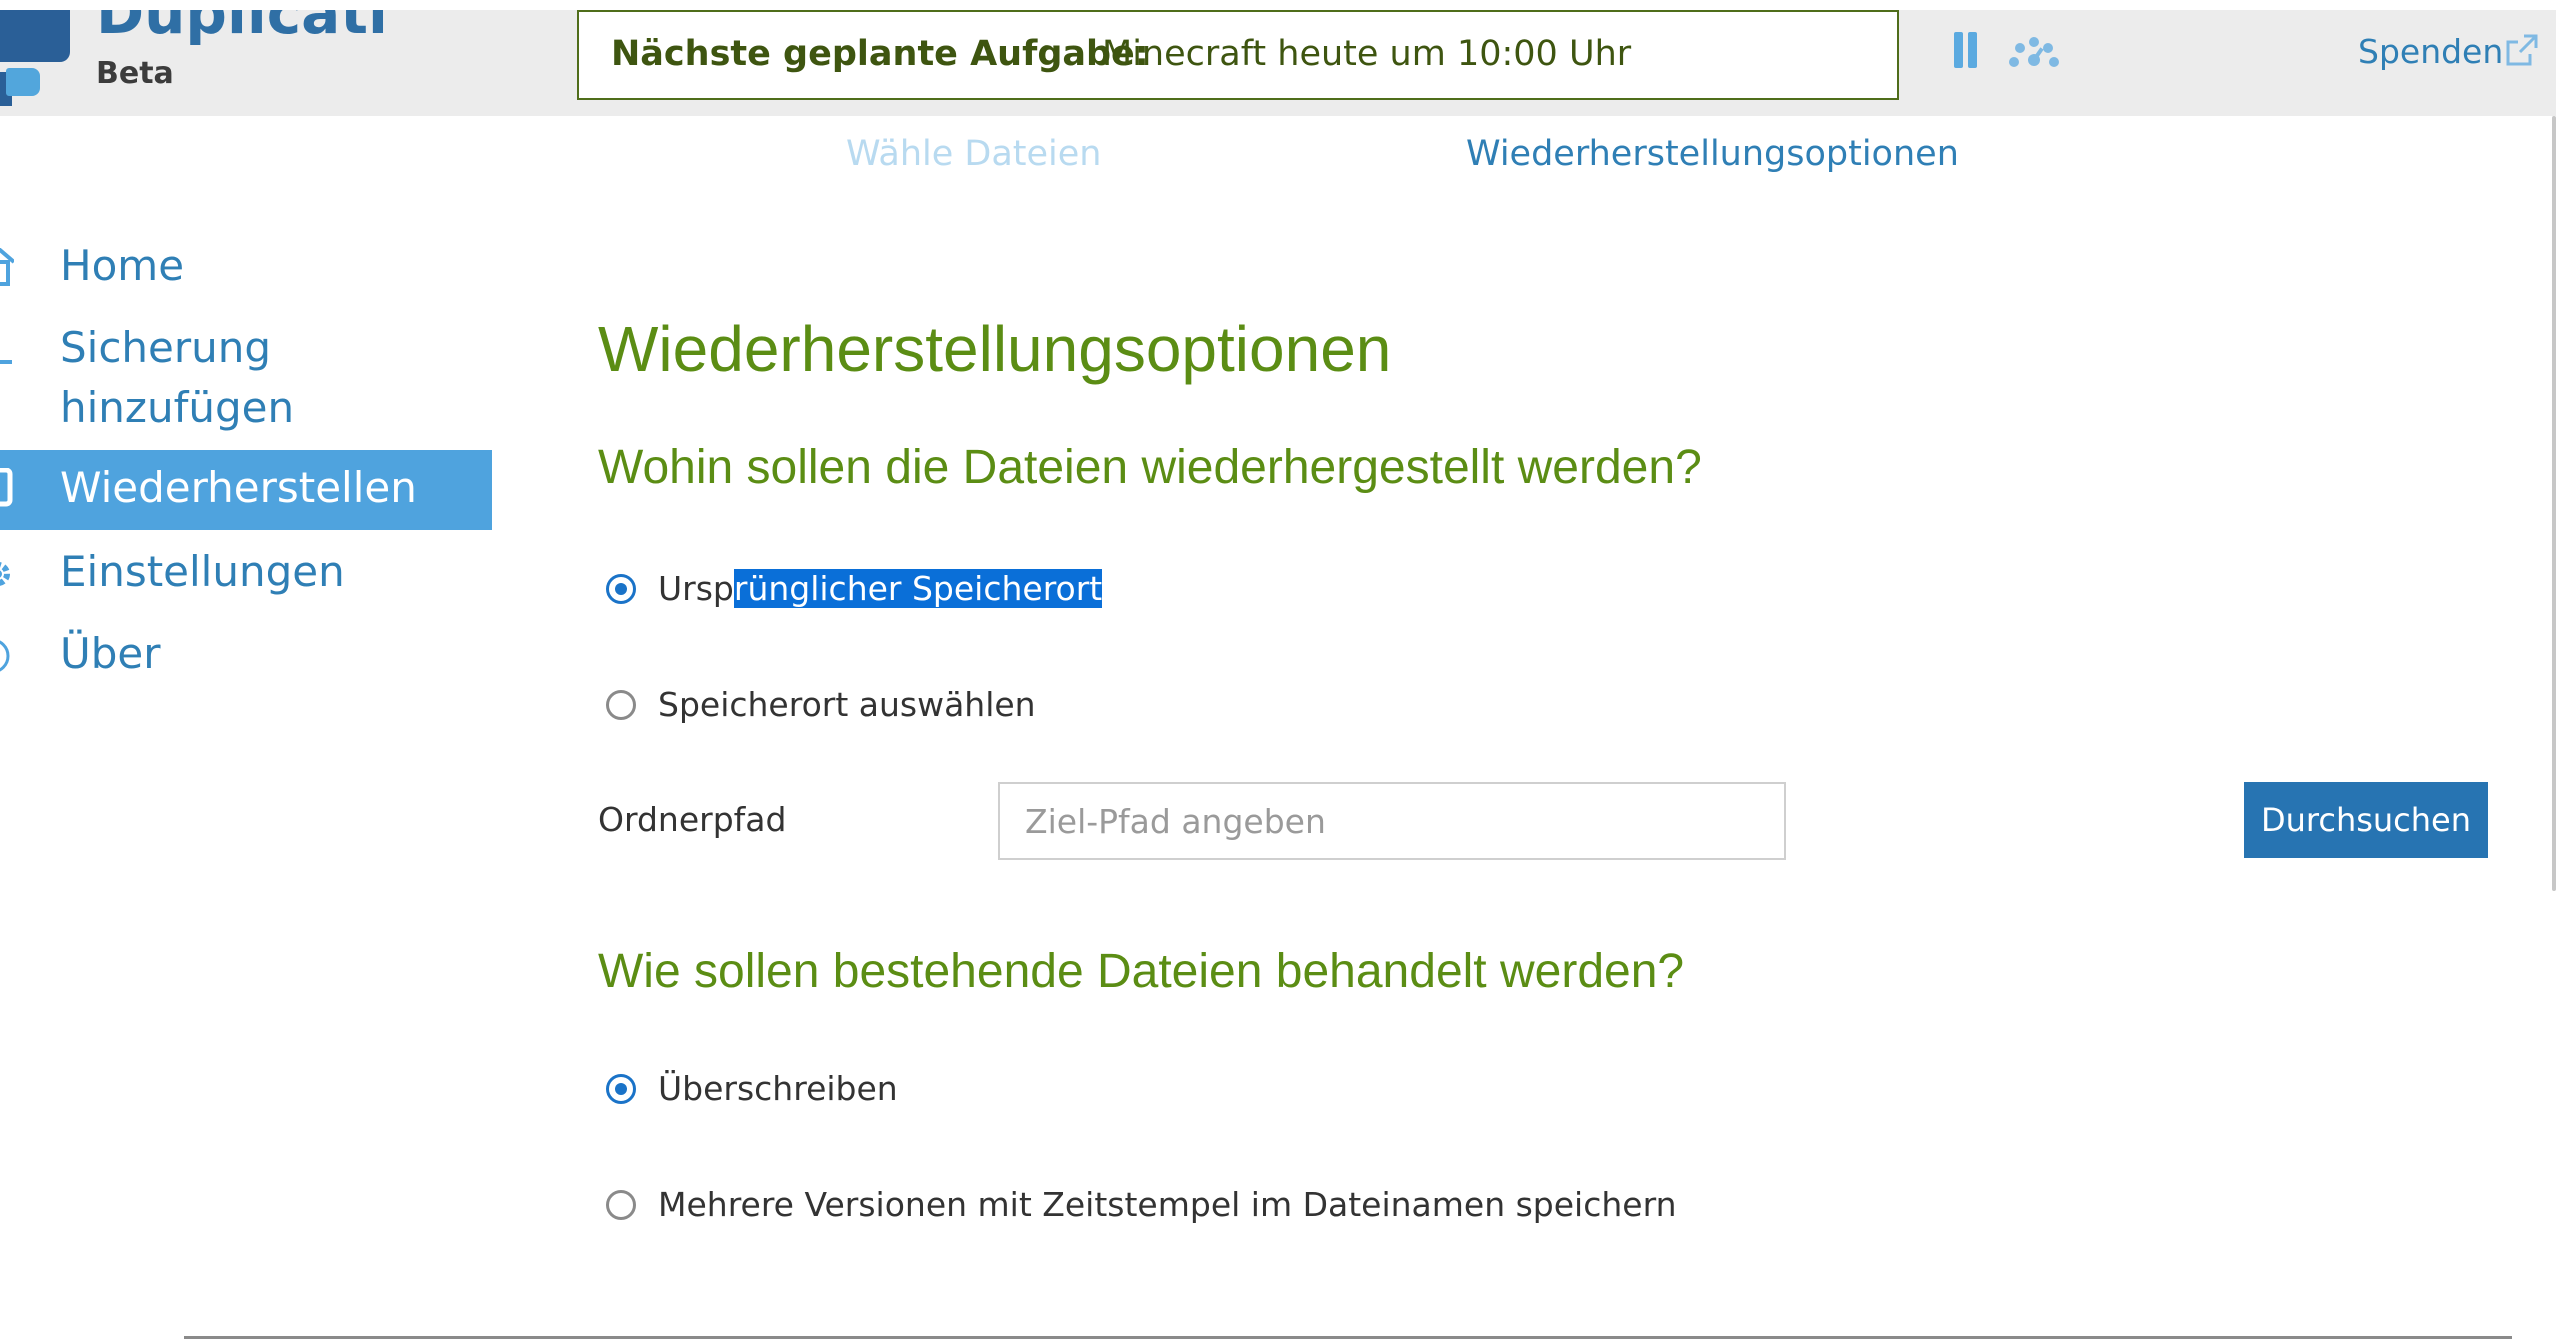  What do you see at coordinates (110, 653) in the screenshot?
I see `sidebar-item-label: Über` at bounding box center [110, 653].